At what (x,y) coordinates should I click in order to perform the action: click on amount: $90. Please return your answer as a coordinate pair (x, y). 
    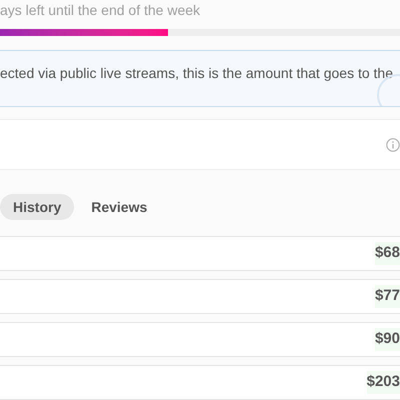
    Looking at the image, I should click on (387, 339).